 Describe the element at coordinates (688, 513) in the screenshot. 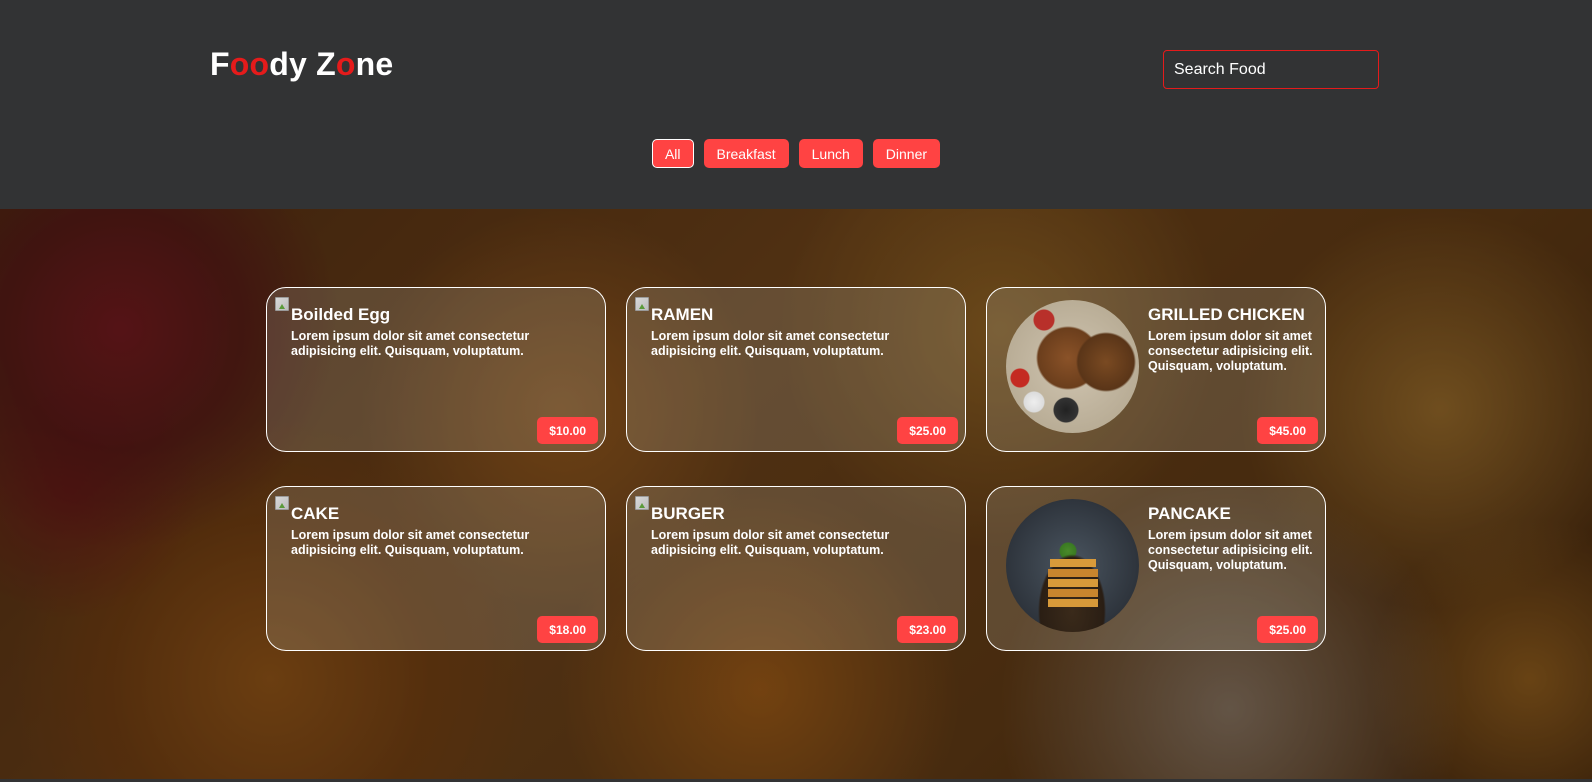

I see `food-title: BURGER` at that location.